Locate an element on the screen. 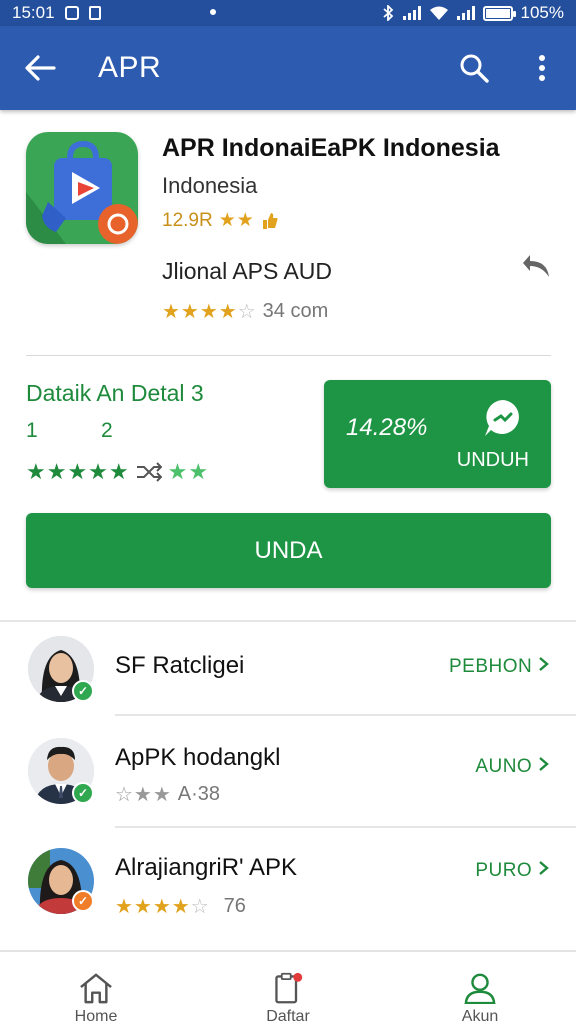  details-num-2: 2 is located at coordinates (107, 430).